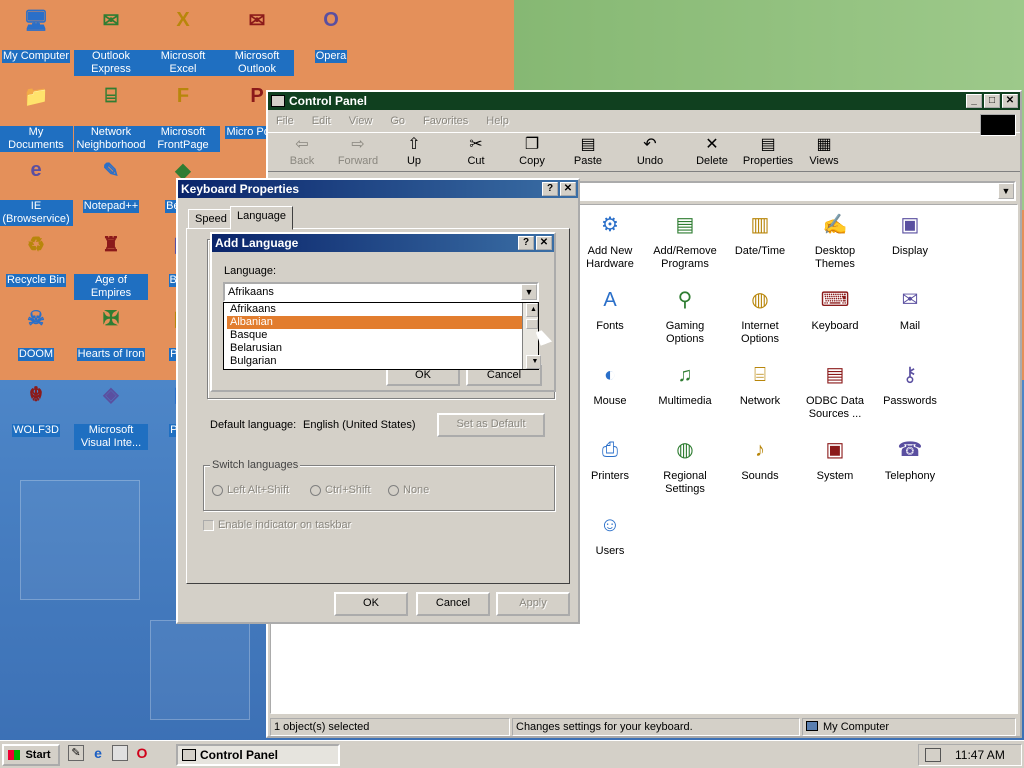 This screenshot has height=768, width=1024. What do you see at coordinates (183, 116) in the screenshot?
I see `desktop-icon-frontpage: F Microsoft FrontPage` at bounding box center [183, 116].